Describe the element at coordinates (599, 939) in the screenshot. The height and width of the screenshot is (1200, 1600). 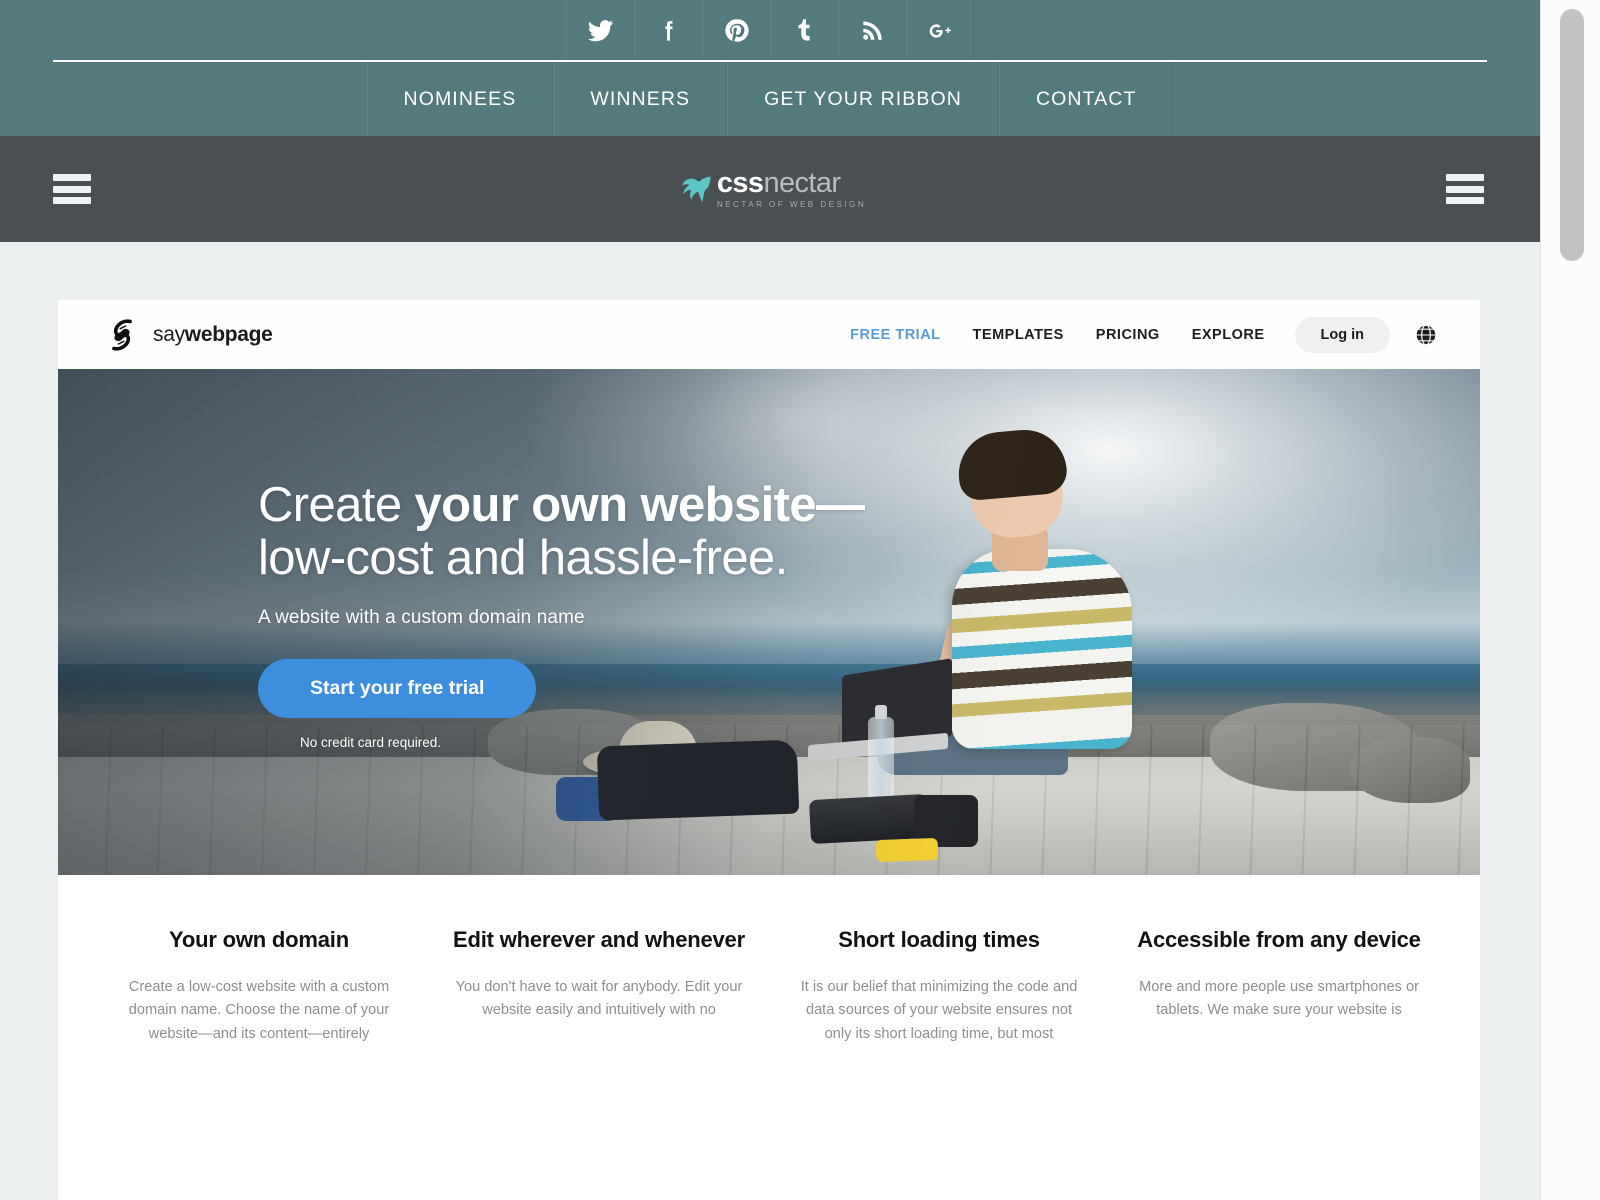
I see `feature-title: Edit wherever and whenever` at that location.